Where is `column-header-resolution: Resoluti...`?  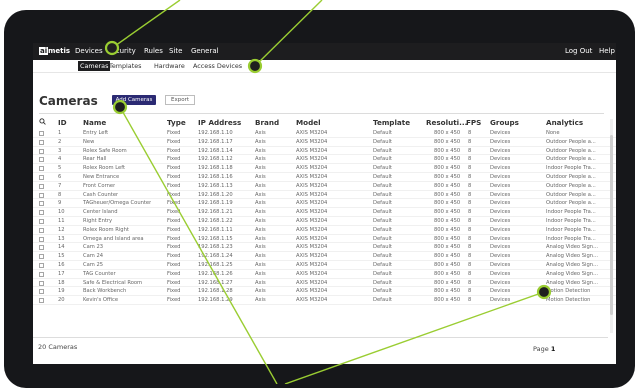 column-header-resolution: Resoluti... is located at coordinates (446, 122).